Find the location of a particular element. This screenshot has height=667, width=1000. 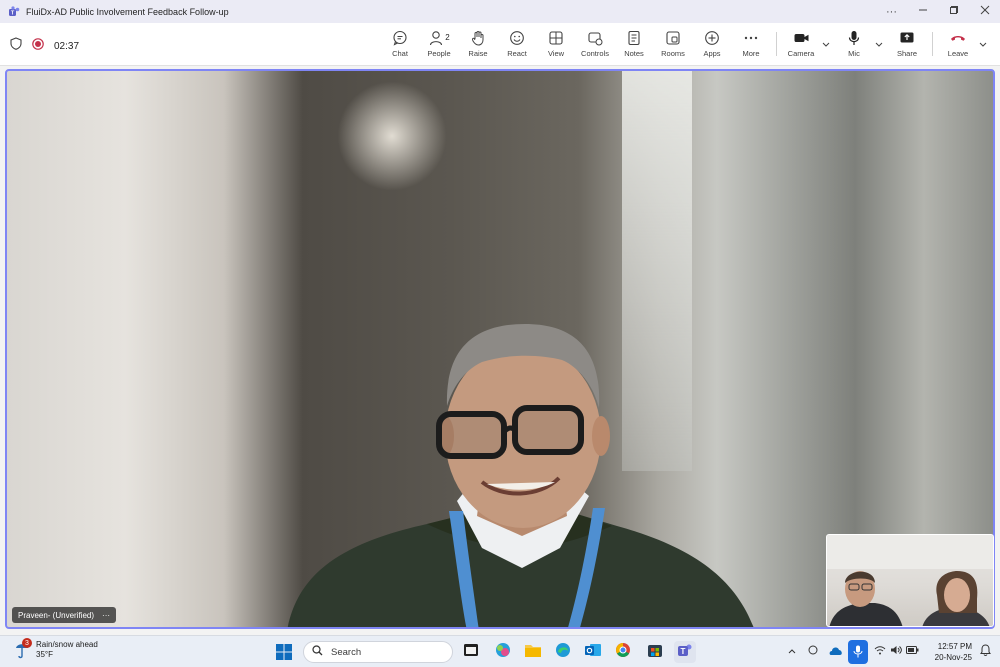

more-options-button: ··· is located at coordinates (891, 11).